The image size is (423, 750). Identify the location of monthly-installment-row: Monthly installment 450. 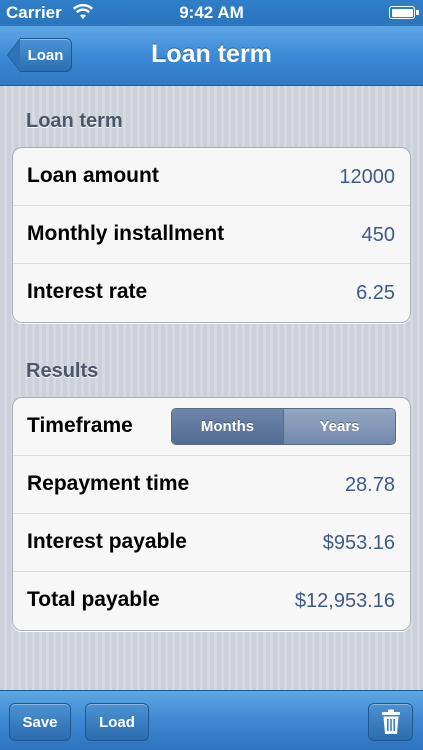
(211, 235).